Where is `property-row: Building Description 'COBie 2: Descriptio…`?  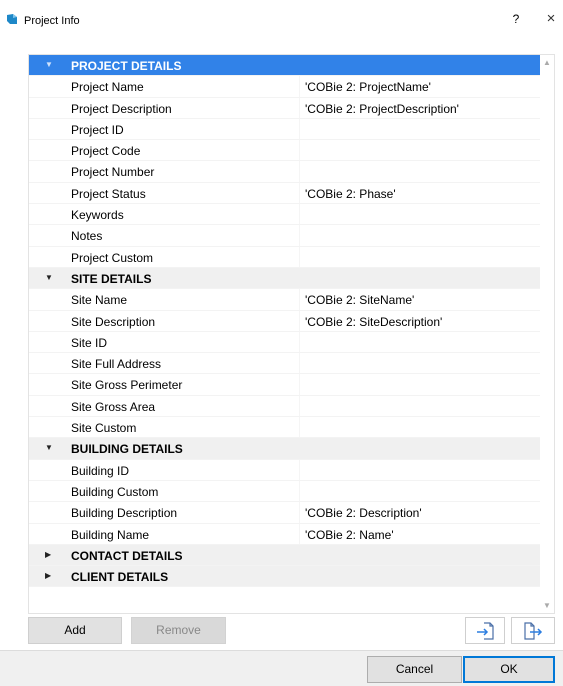
property-row: Building Description 'COBie 2: Descriptio… is located at coordinates (285, 513).